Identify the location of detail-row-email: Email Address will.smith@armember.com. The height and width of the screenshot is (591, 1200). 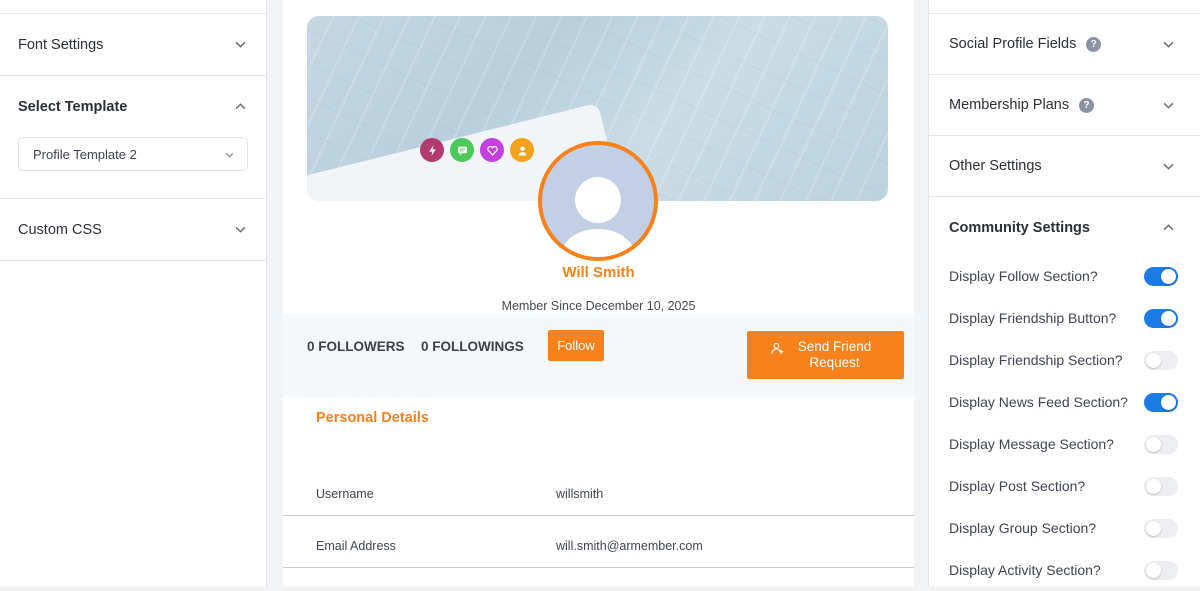
(598, 542).